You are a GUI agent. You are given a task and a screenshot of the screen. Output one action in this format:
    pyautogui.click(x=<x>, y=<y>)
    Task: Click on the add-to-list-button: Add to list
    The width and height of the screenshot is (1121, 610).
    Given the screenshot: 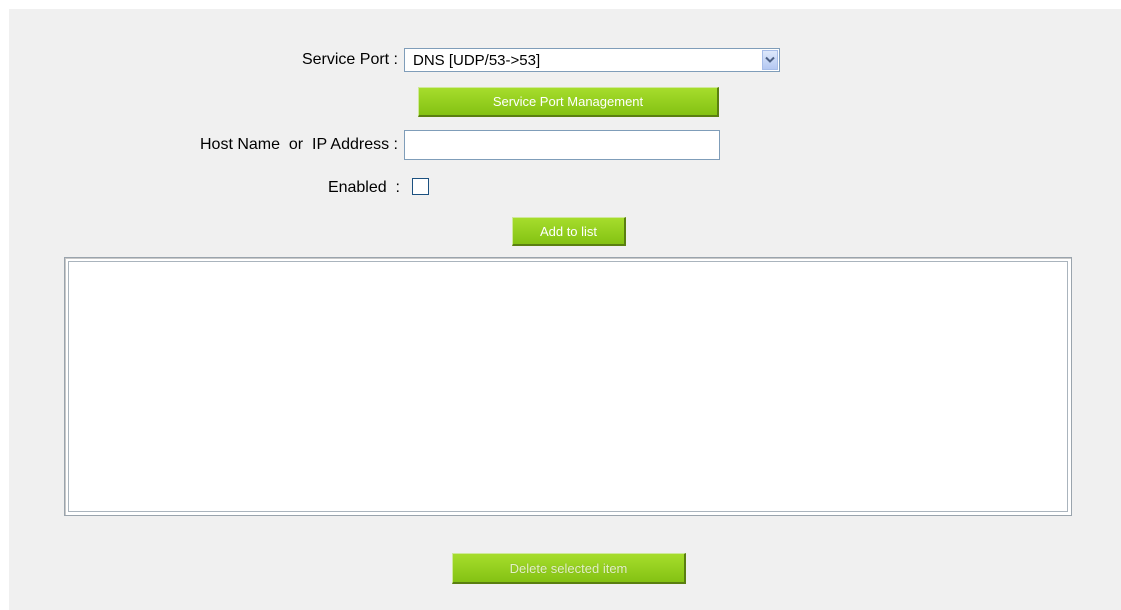 What is the action you would take?
    pyautogui.click(x=569, y=231)
    